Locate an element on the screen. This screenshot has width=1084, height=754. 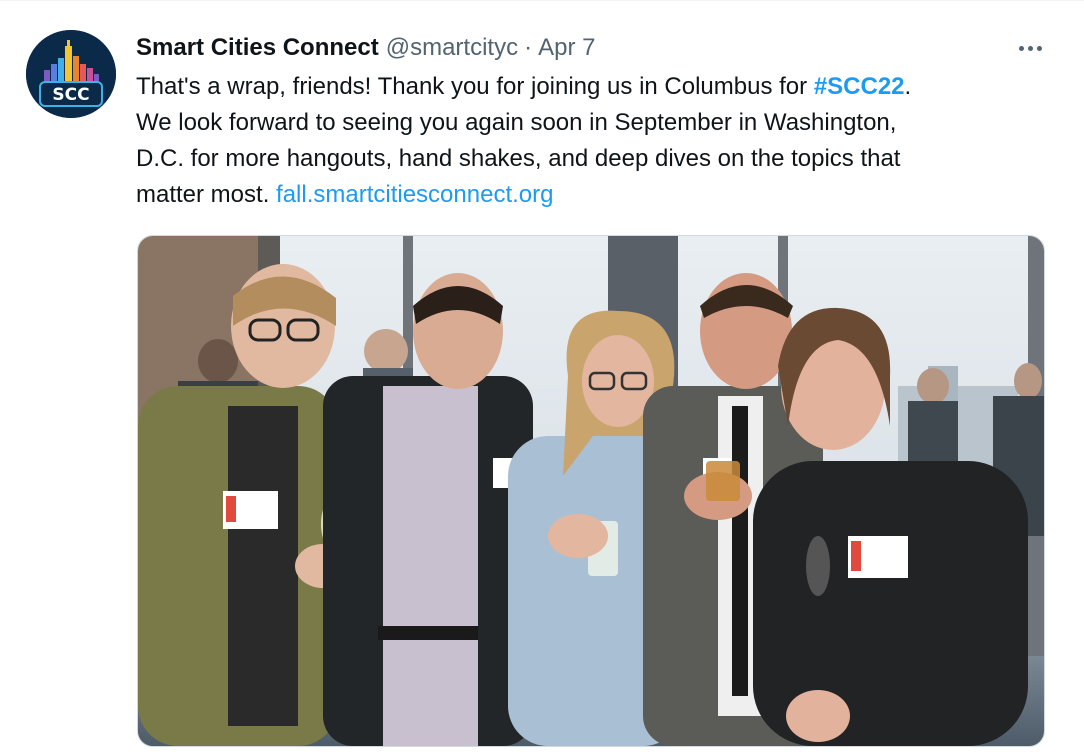
avatar-text: SCC is located at coordinates (70, 95).